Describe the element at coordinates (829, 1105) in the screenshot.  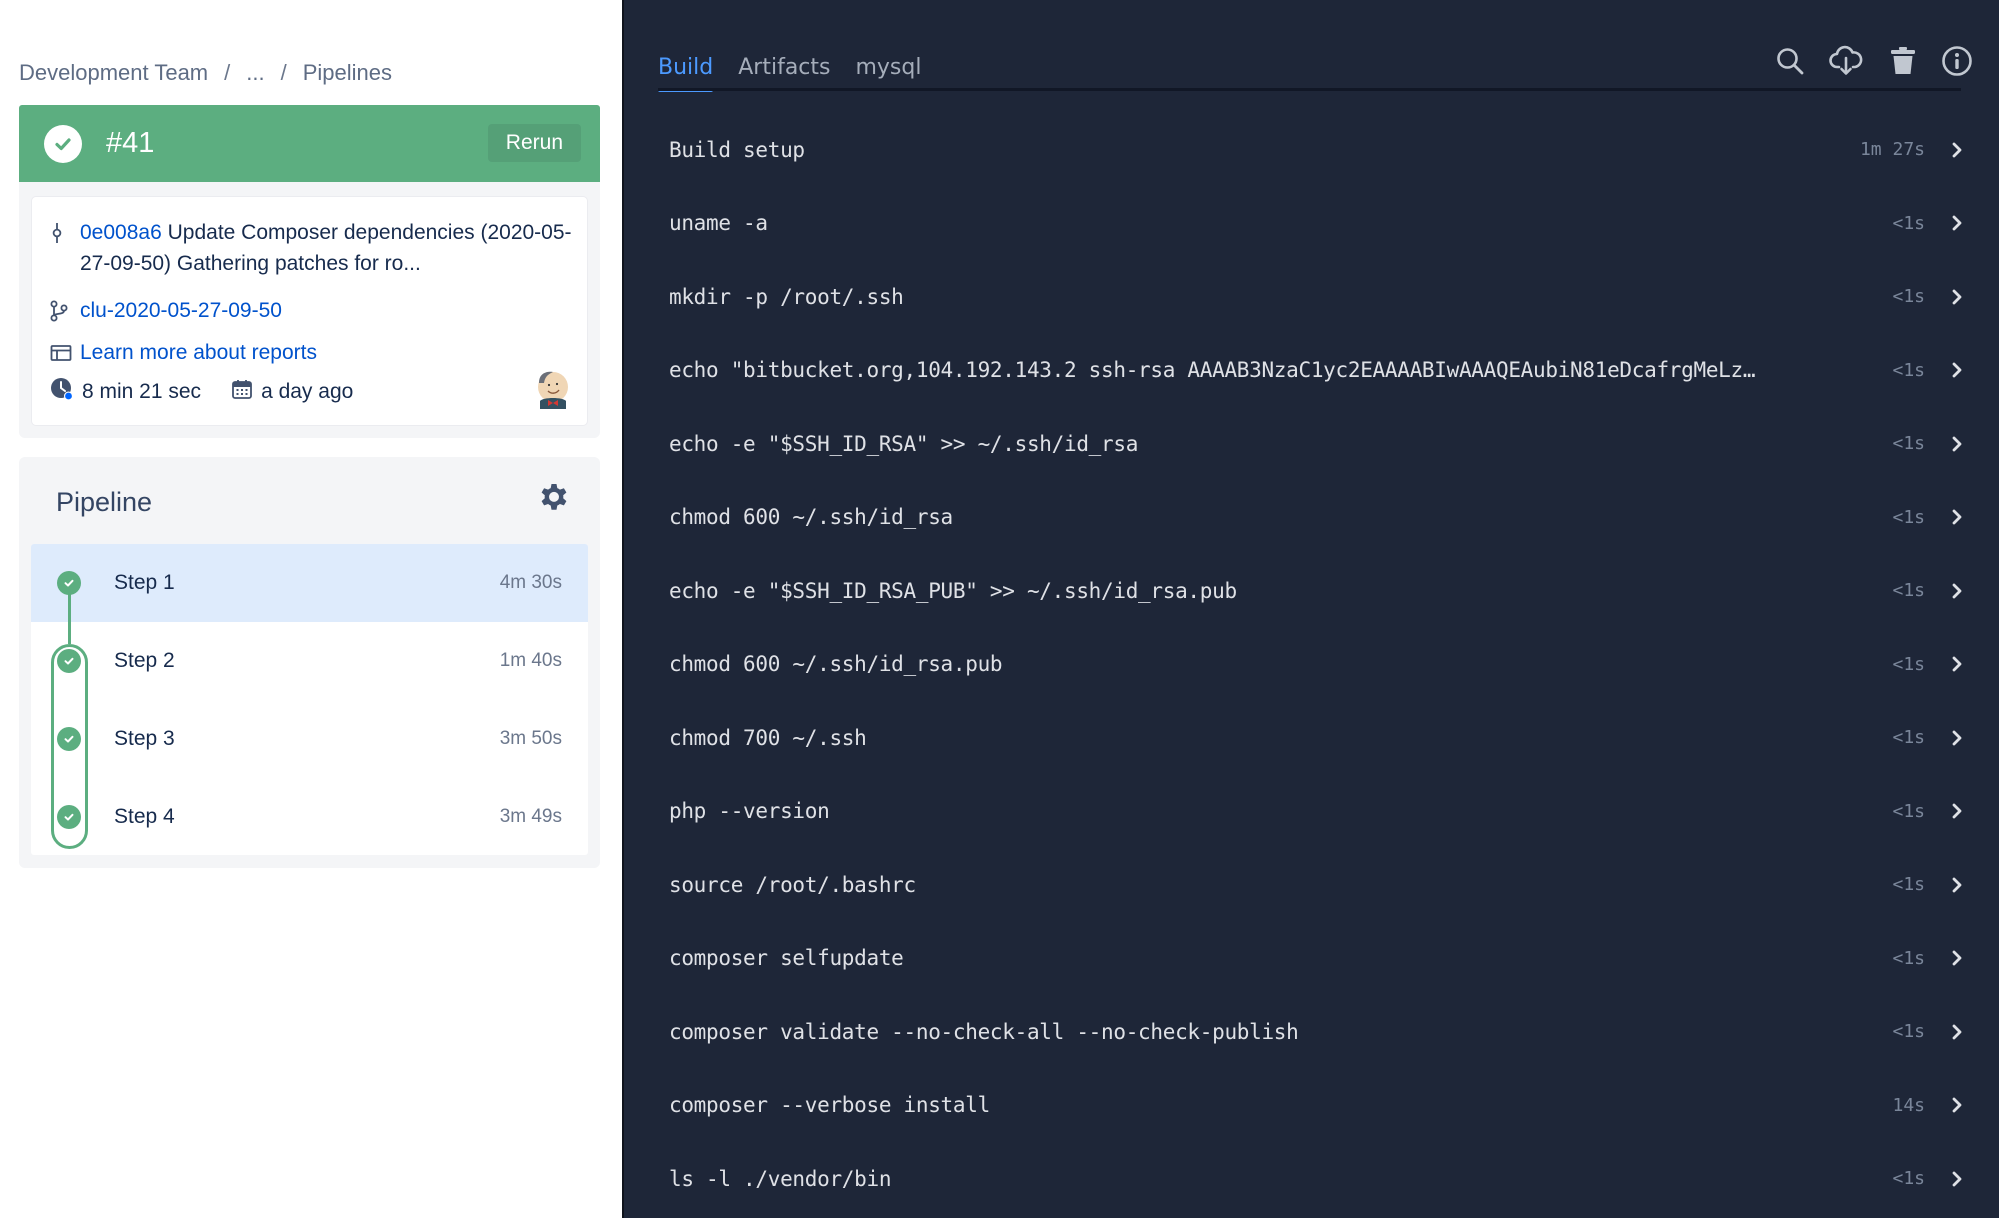
I see `log-command: composer --verbose install` at that location.